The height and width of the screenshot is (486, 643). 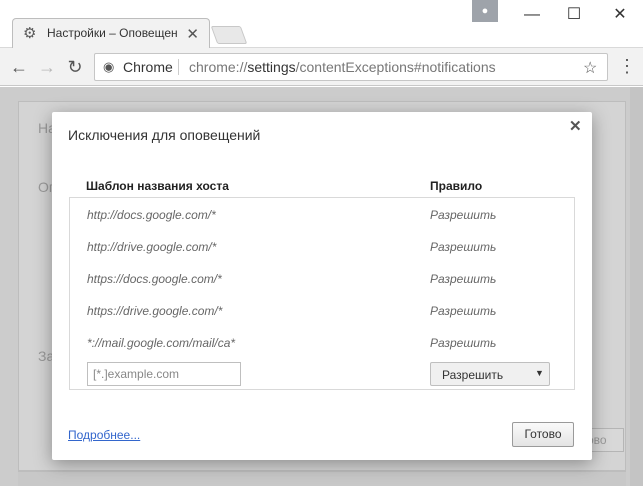 I want to click on url-host: settings, so click(x=271, y=67).